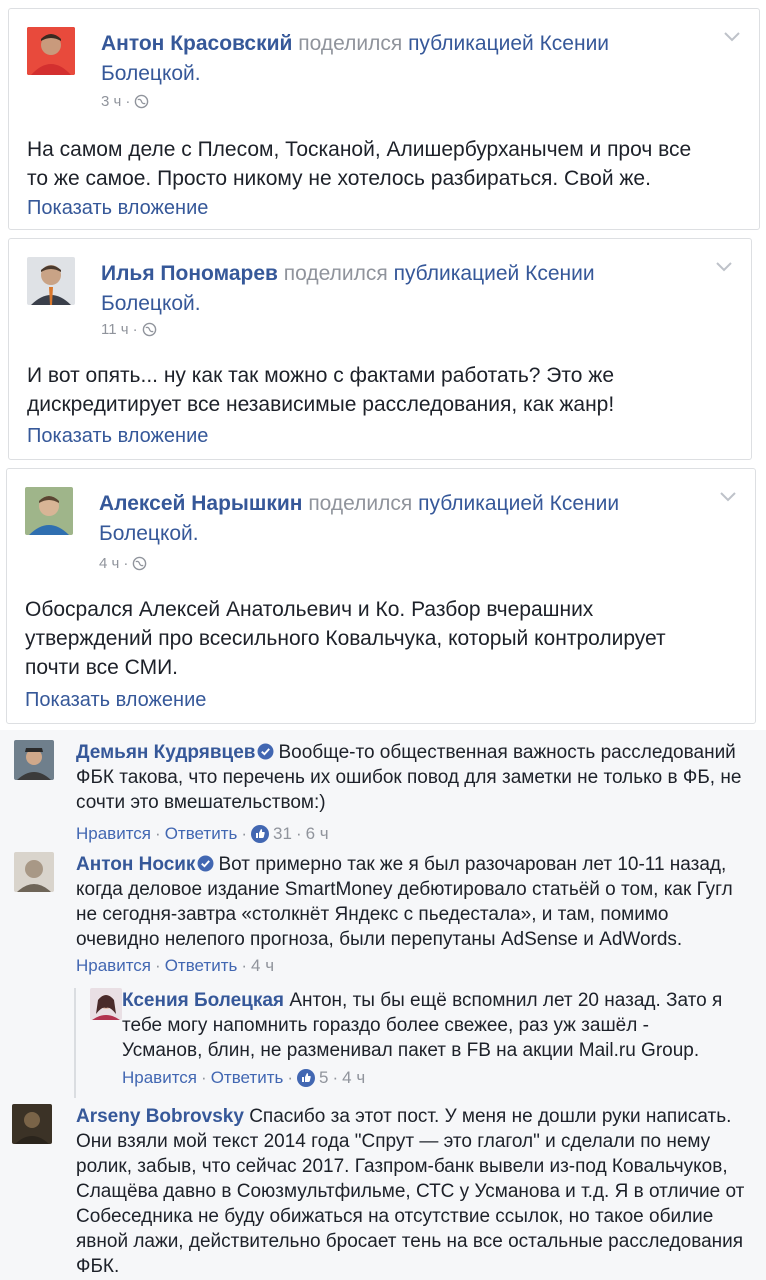 Image resolution: width=766 pixels, height=1280 pixels. Describe the element at coordinates (200, 503) in the screenshot. I see `author-name: Алексей Нарышкин` at that location.